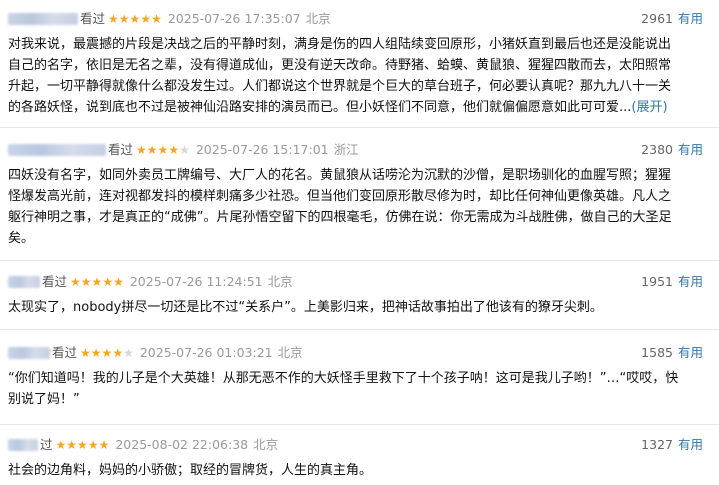 The width and height of the screenshot is (719, 485). What do you see at coordinates (46, 444) in the screenshot?
I see `watched-label: 过` at bounding box center [46, 444].